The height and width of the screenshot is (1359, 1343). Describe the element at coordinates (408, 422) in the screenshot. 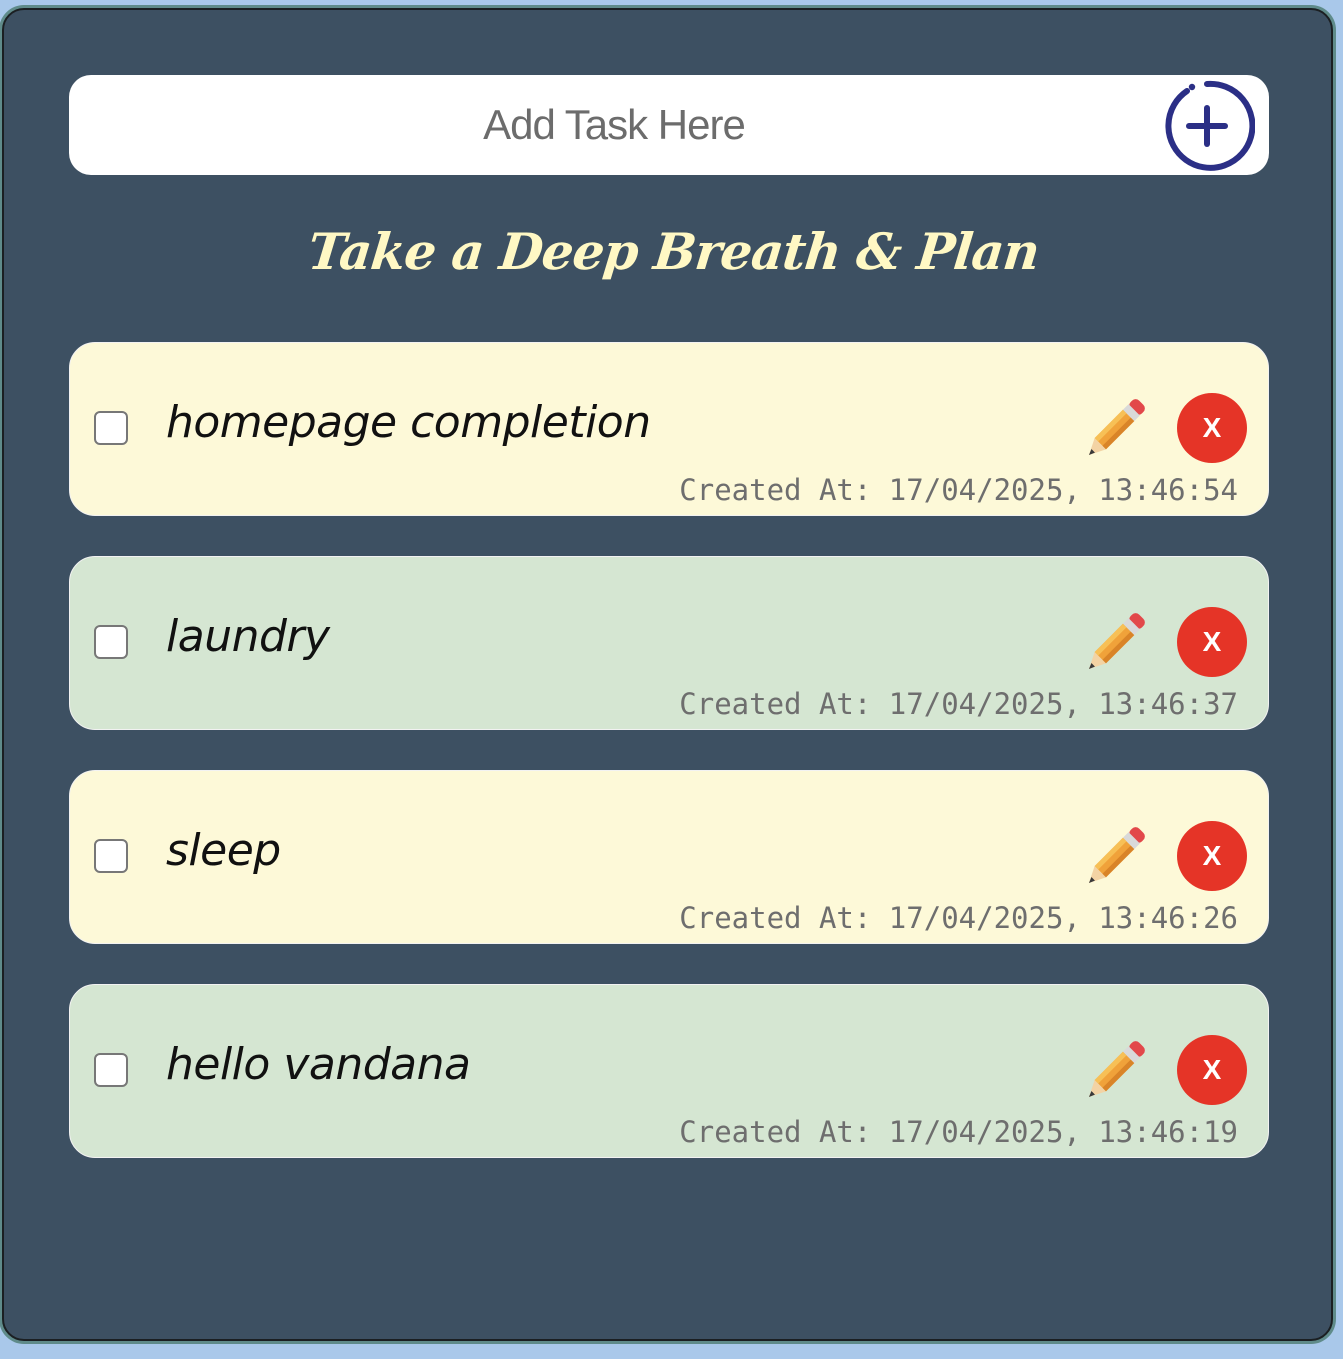

I see `task-text: homepage completion` at that location.